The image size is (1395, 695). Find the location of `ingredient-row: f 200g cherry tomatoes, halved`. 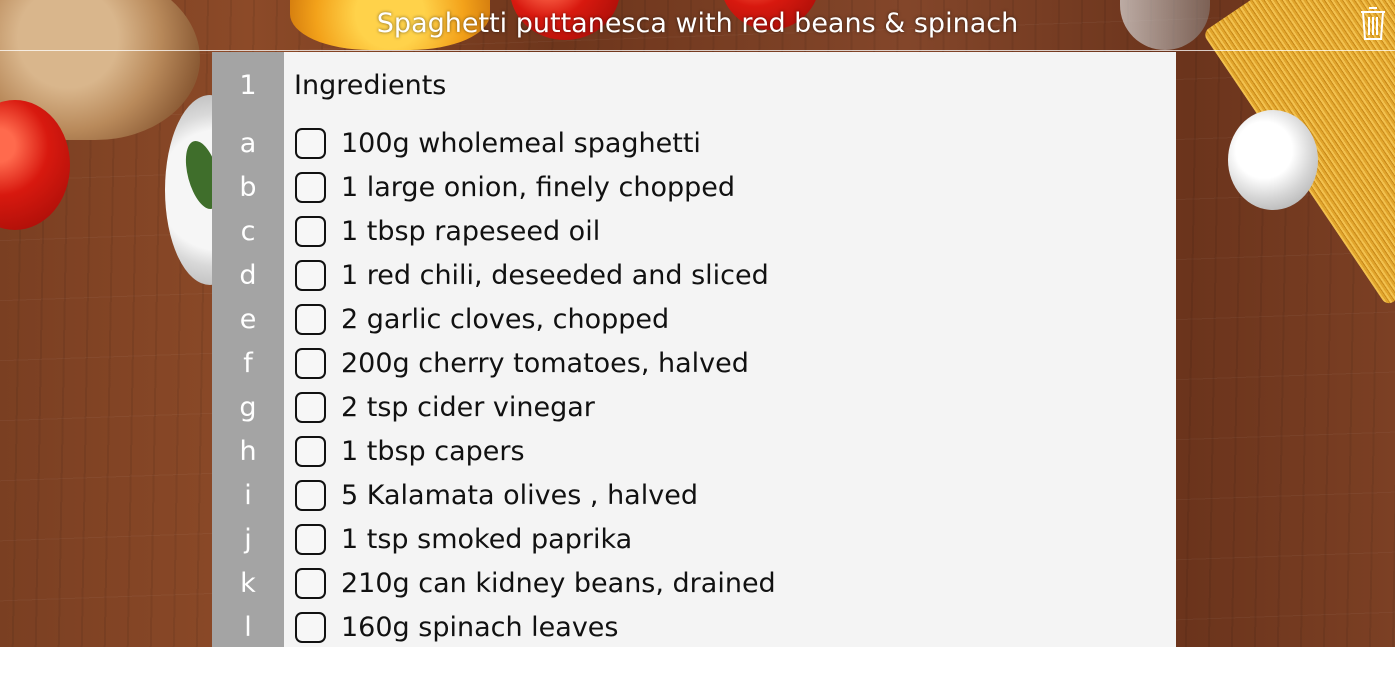

ingredient-row: f 200g cherry tomatoes, halved is located at coordinates (694, 370).